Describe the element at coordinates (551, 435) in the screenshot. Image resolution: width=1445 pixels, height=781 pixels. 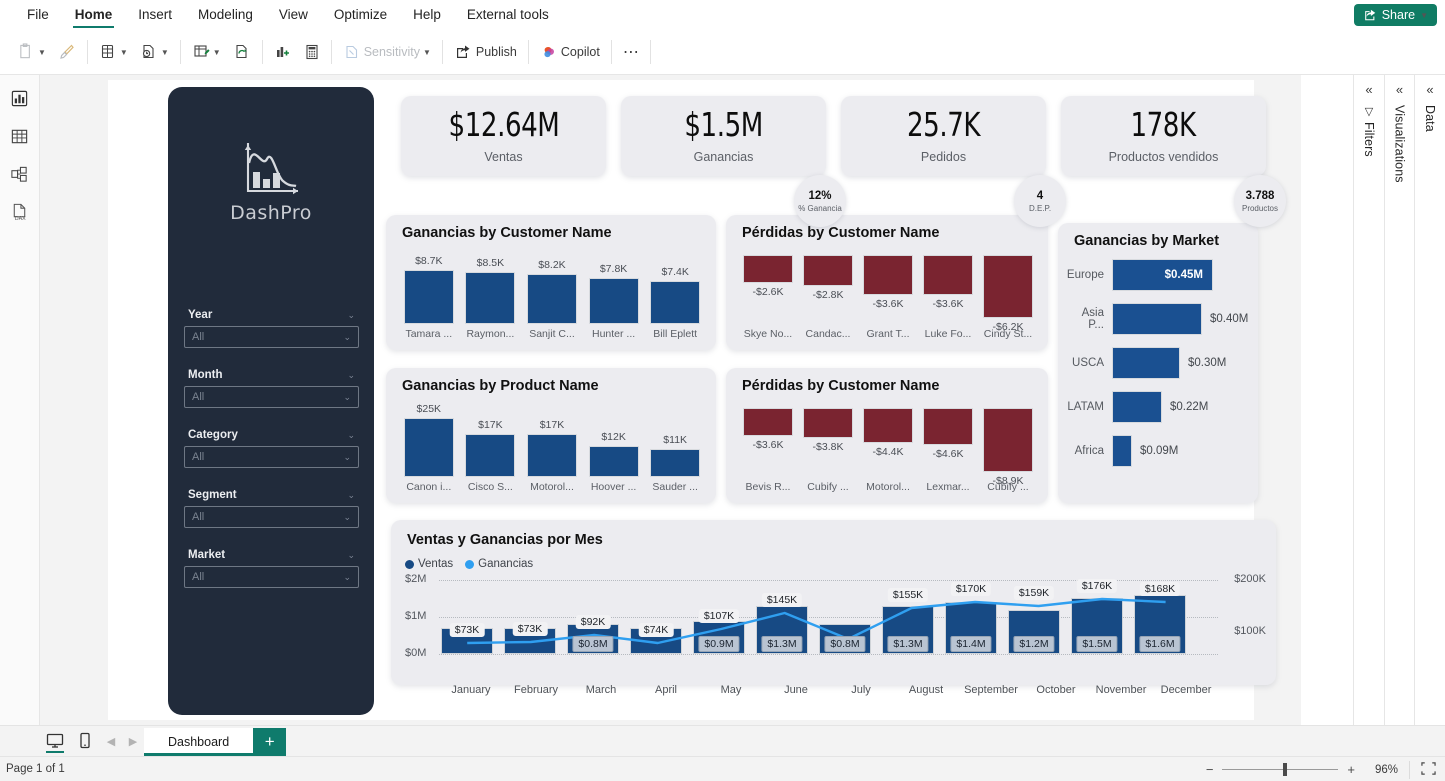
I see `visual-ganancias-by-product: Ganancias by Product Name $25K $17K $17K` at that location.